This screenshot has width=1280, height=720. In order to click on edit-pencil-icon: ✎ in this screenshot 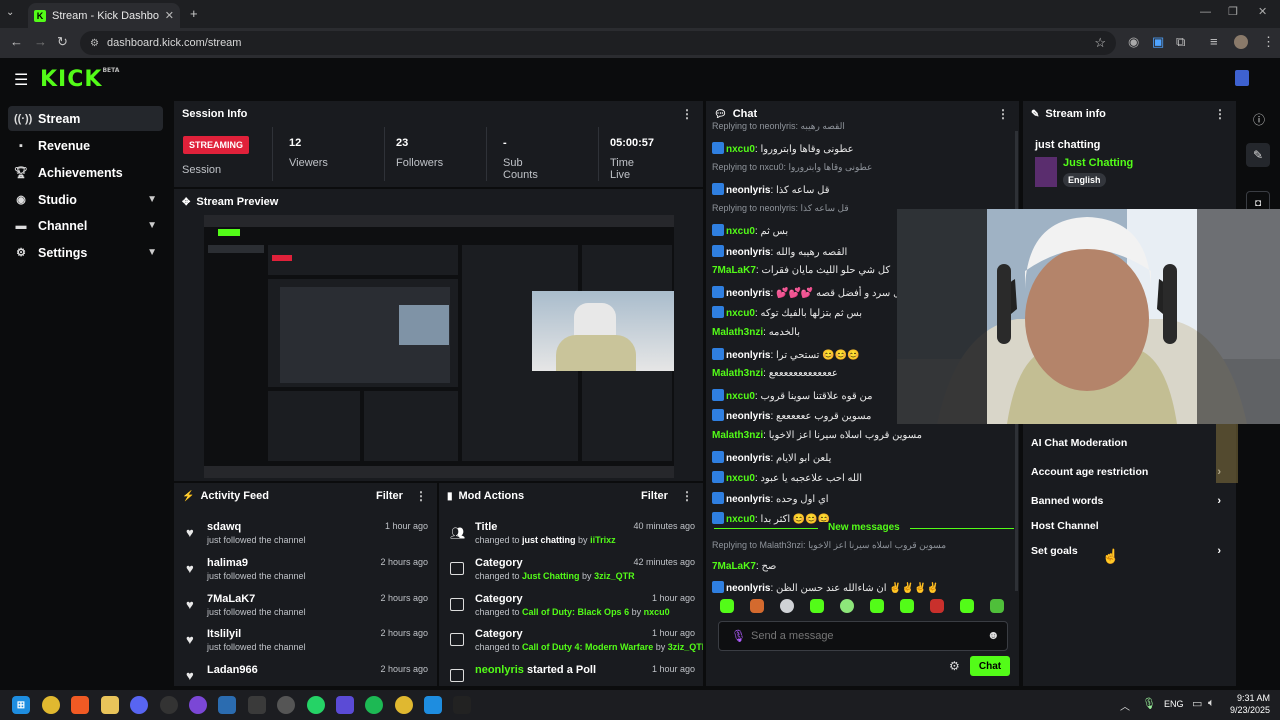, I will do `click(1258, 155)`.